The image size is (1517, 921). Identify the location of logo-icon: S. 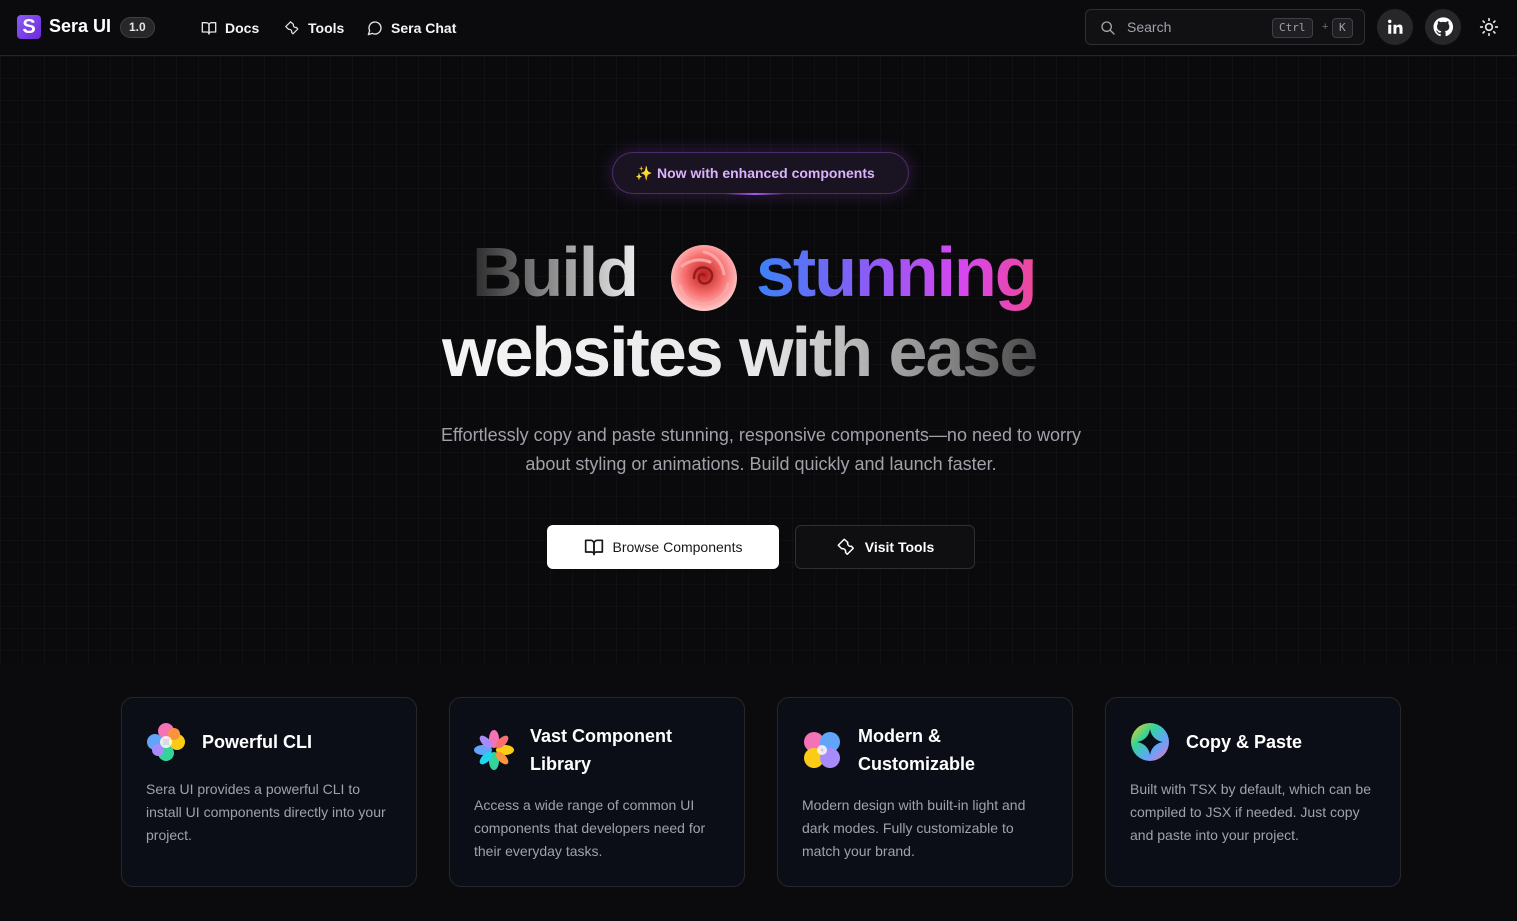
(29, 27).